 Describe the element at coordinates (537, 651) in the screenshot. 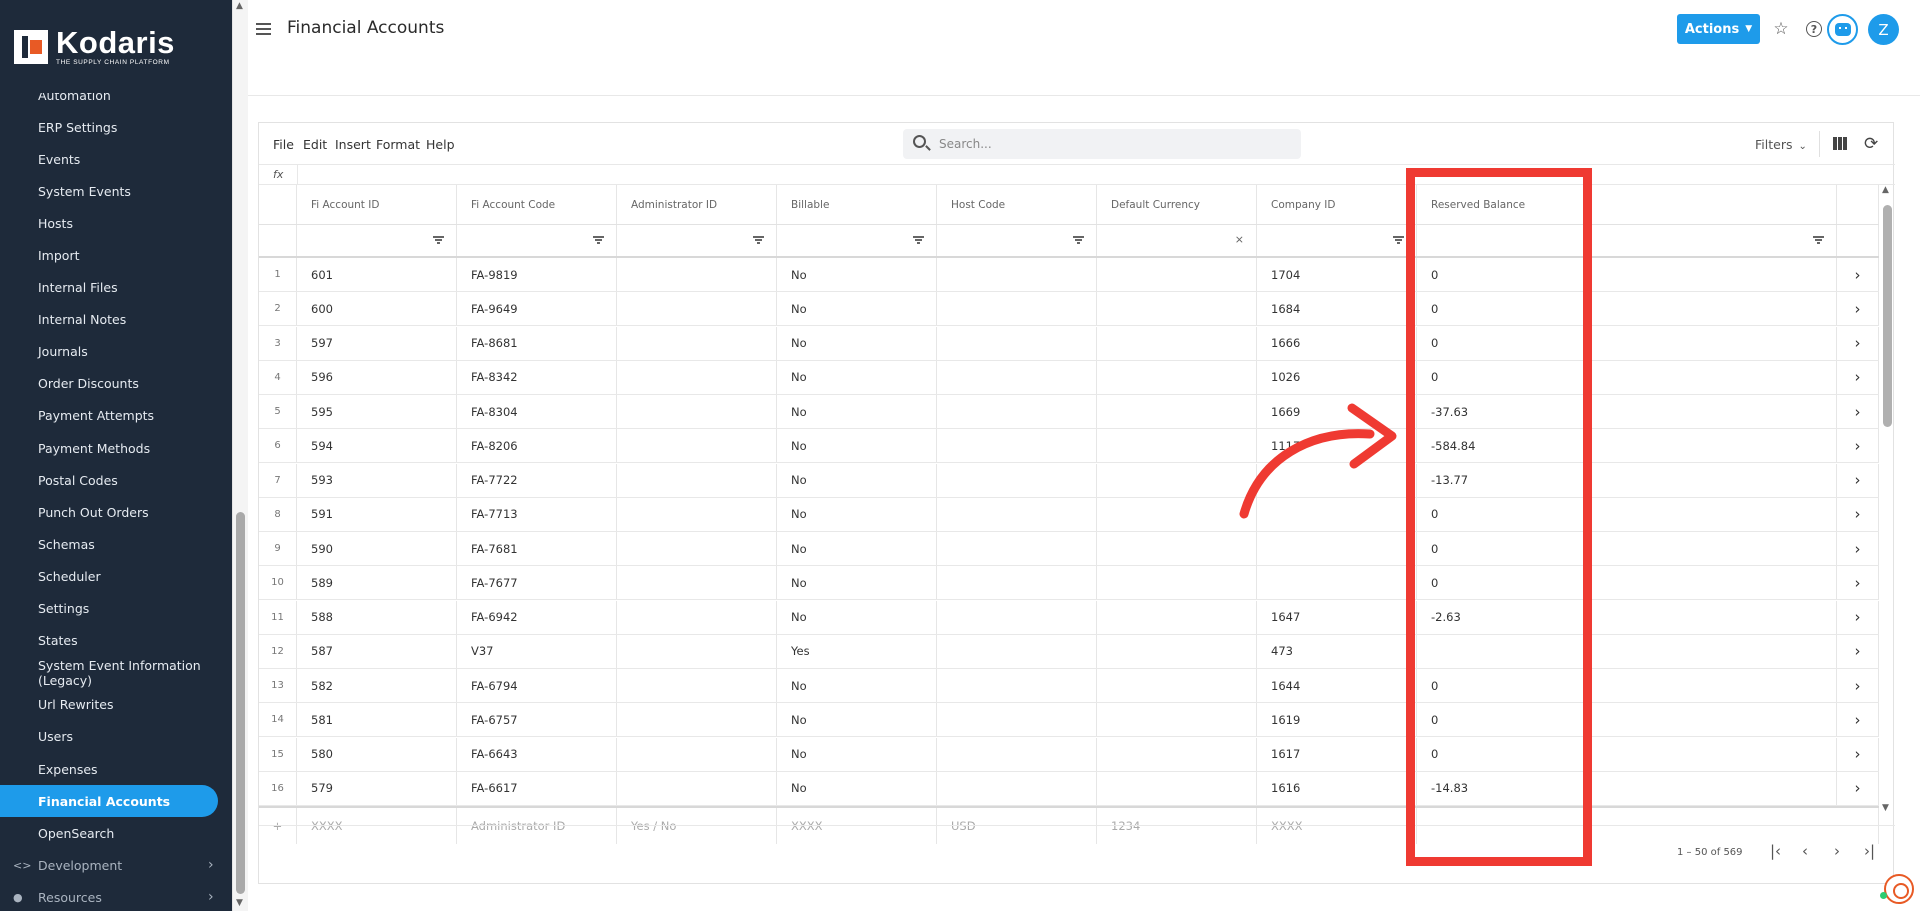

I see `cell-fi-account-code: V37` at that location.